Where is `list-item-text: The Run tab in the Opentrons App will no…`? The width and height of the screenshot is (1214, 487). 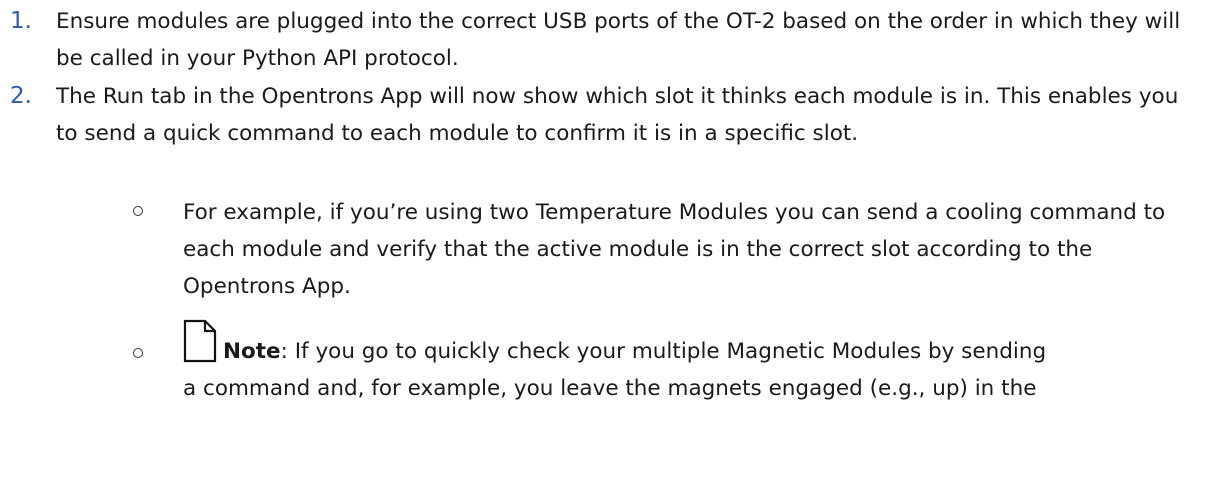
list-item-text: The Run tab in the Opentrons App will no… is located at coordinates (617, 115).